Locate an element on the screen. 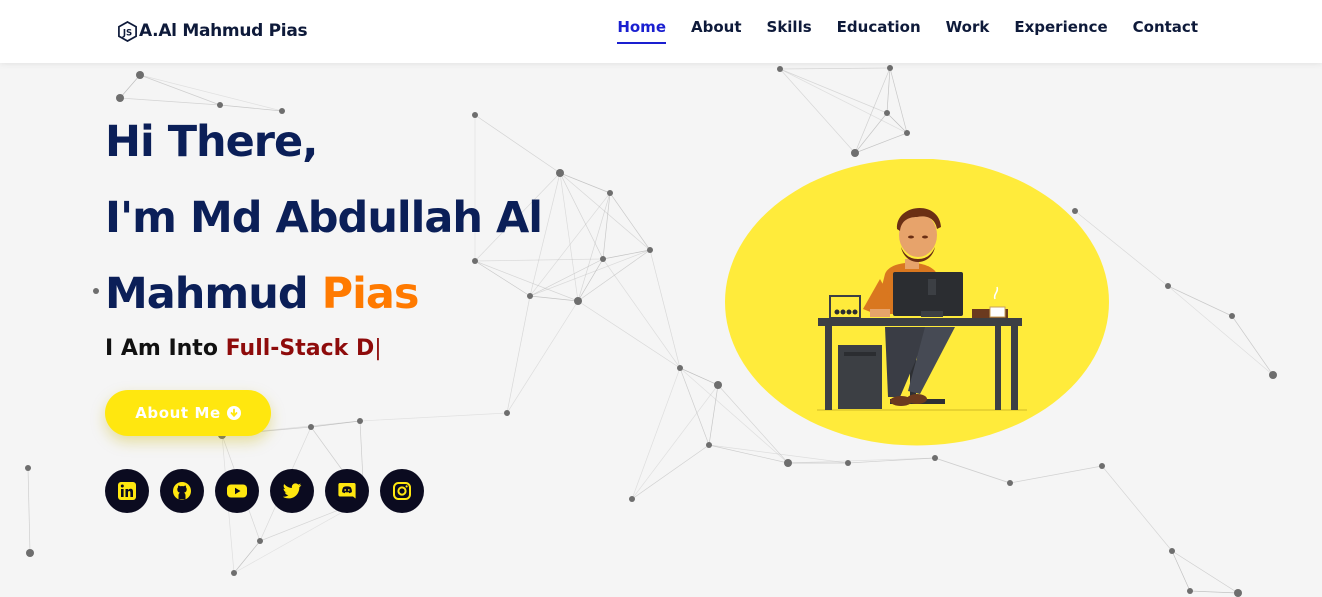  linkedin-link is located at coordinates (127, 491).